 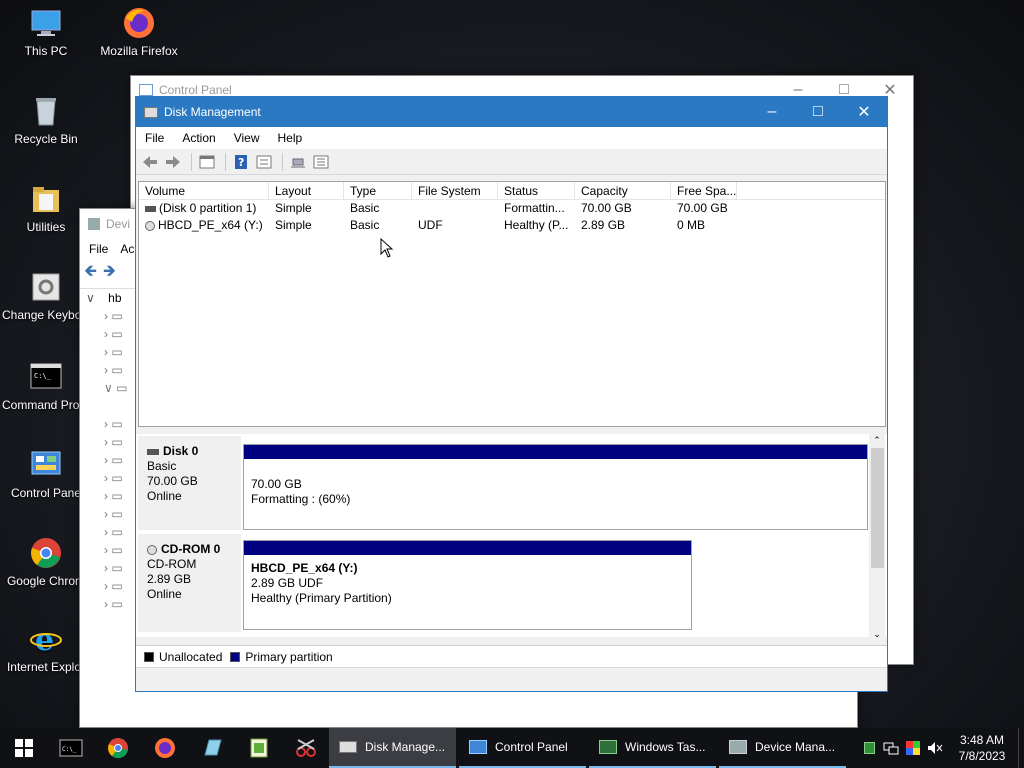 What do you see at coordinates (306, 190) in the screenshot?
I see `column-header-layout: Layout` at bounding box center [306, 190].